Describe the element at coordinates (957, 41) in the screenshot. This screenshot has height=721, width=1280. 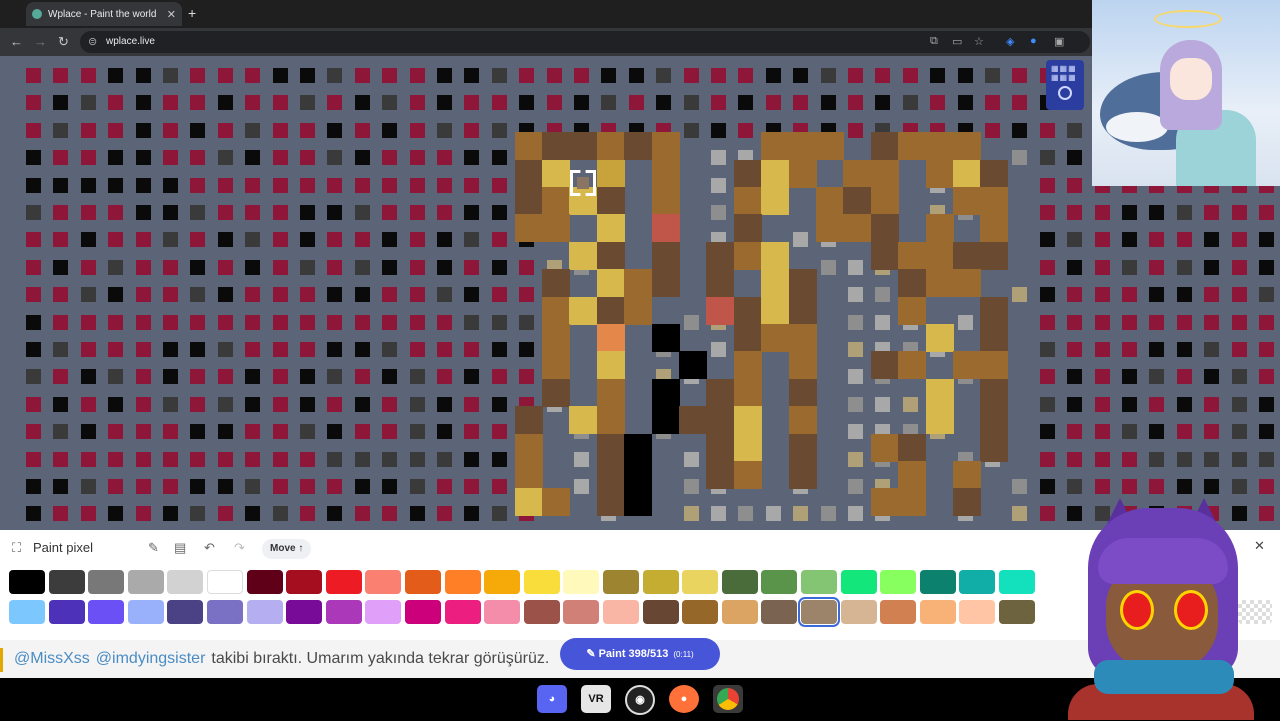
I see `cast-icon: ▭` at that location.